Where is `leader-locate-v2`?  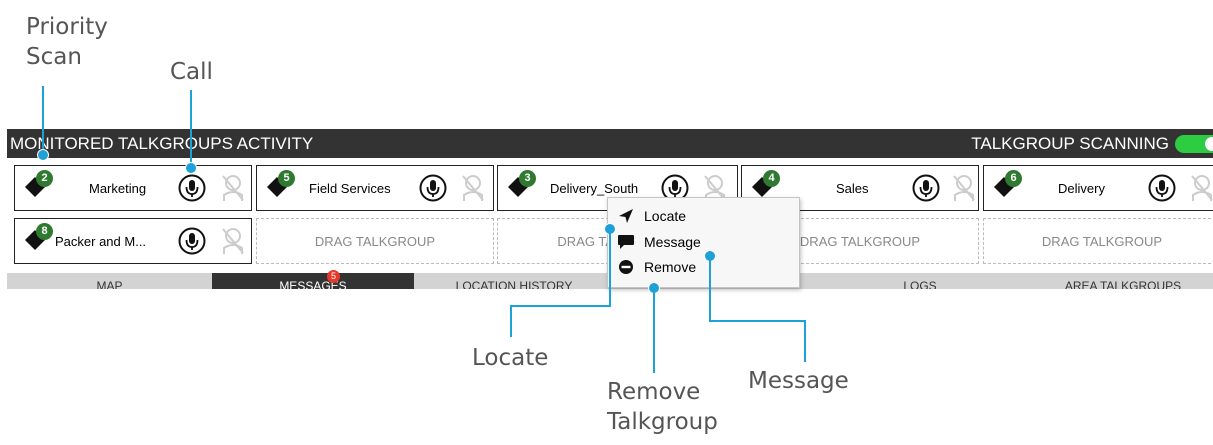
leader-locate-v2 is located at coordinates (511, 321).